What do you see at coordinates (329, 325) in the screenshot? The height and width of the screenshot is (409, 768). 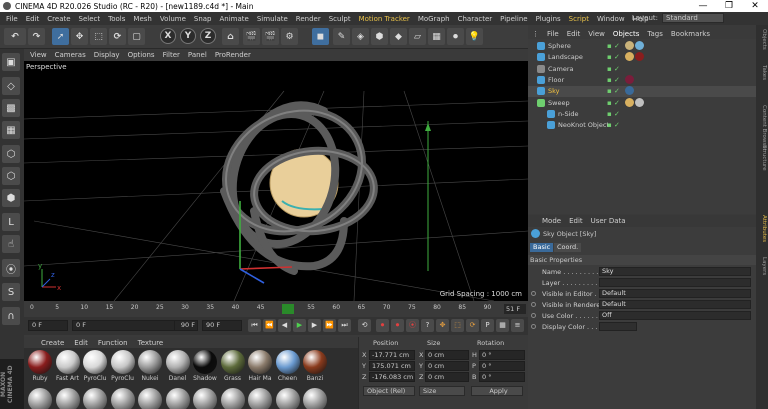 I see `next-key-icon: ⏩` at bounding box center [329, 325].